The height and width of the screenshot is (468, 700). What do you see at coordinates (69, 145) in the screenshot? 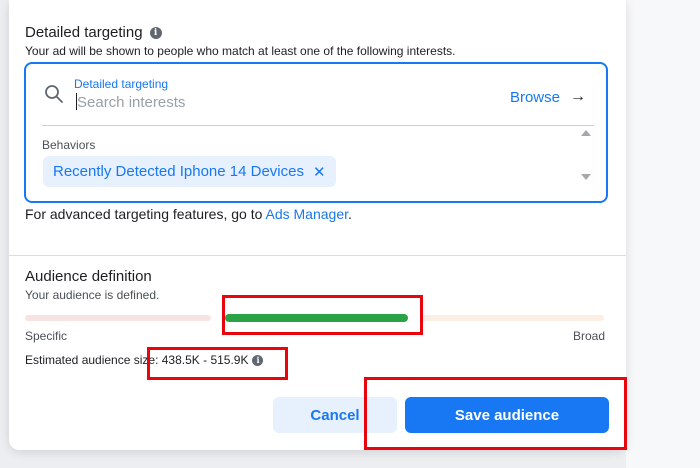
I see `behaviors-label: Behaviors` at bounding box center [69, 145].